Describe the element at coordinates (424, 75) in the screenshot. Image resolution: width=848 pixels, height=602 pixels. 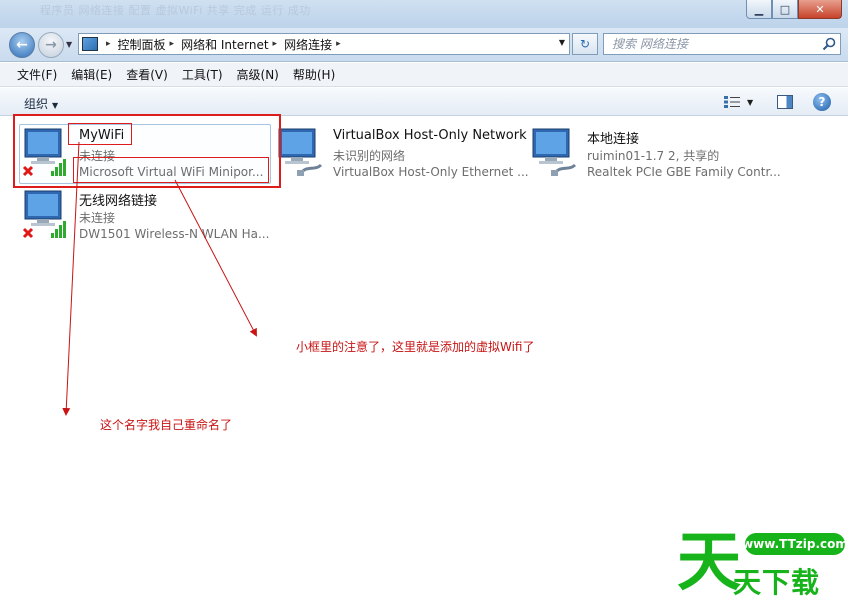
I see `menu-bar: 文件(F) 编辑(E) 查看(V) 工具(T) 高级(N) 帮助(H)` at that location.